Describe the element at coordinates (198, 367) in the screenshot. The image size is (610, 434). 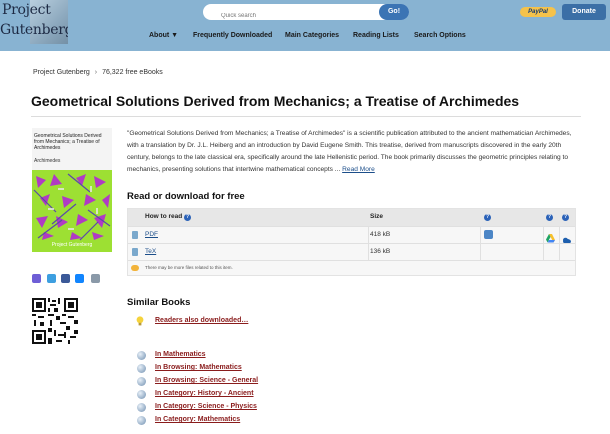
I see `similar-link-browsing-mathematics: In Browsing: Mathematics` at that location.